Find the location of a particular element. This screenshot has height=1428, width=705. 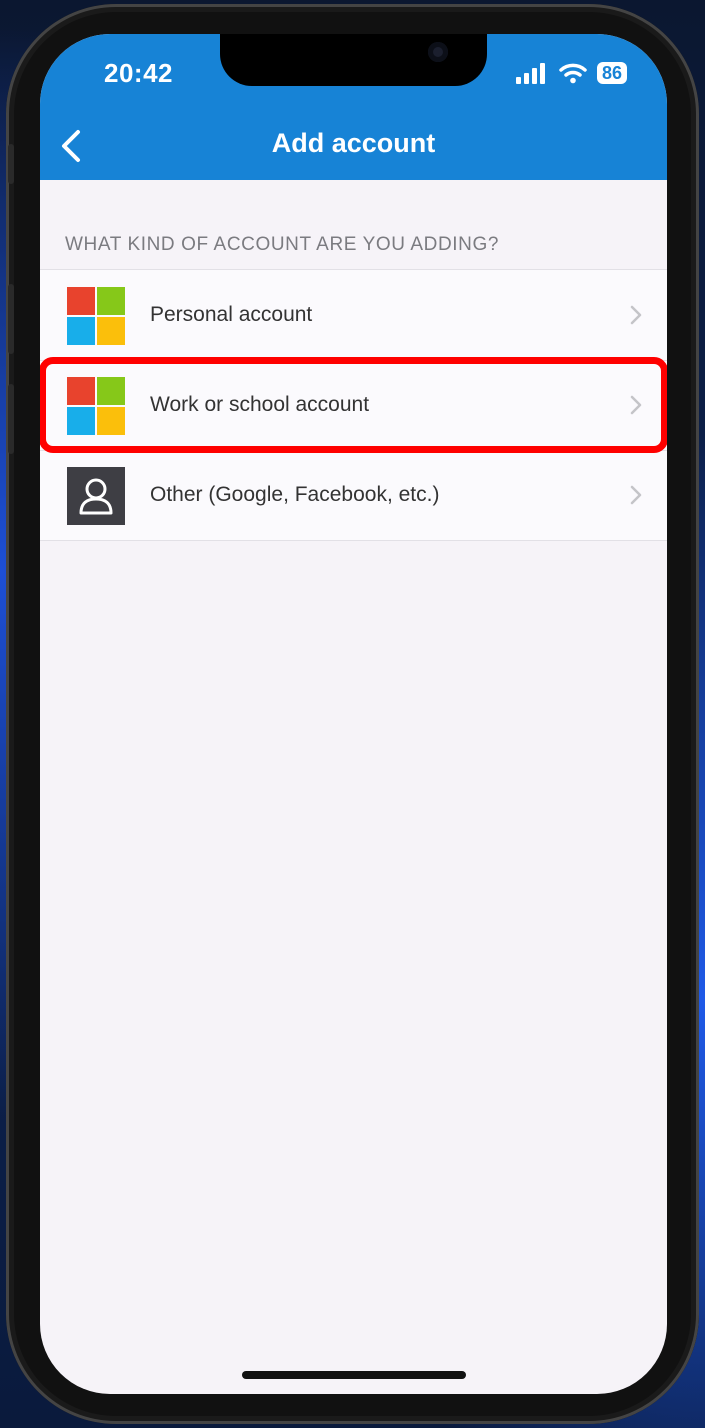

page-title: Add account is located at coordinates (353, 143).